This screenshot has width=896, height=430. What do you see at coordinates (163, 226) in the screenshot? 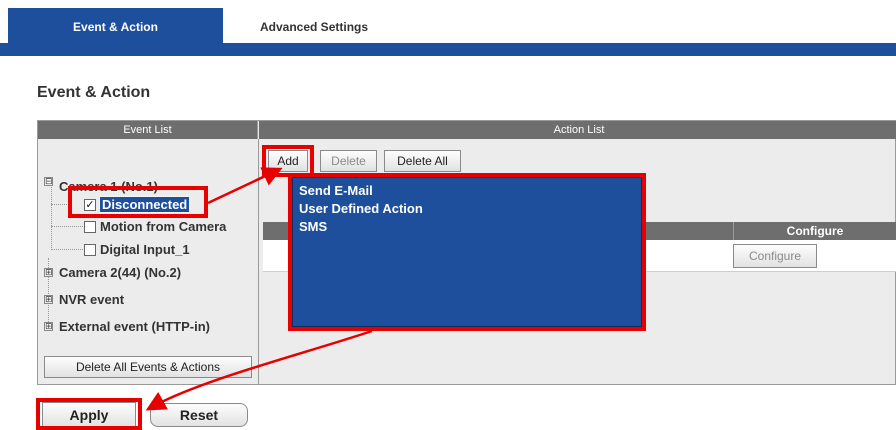
I see `tree-label: Motion from Camera` at bounding box center [163, 226].